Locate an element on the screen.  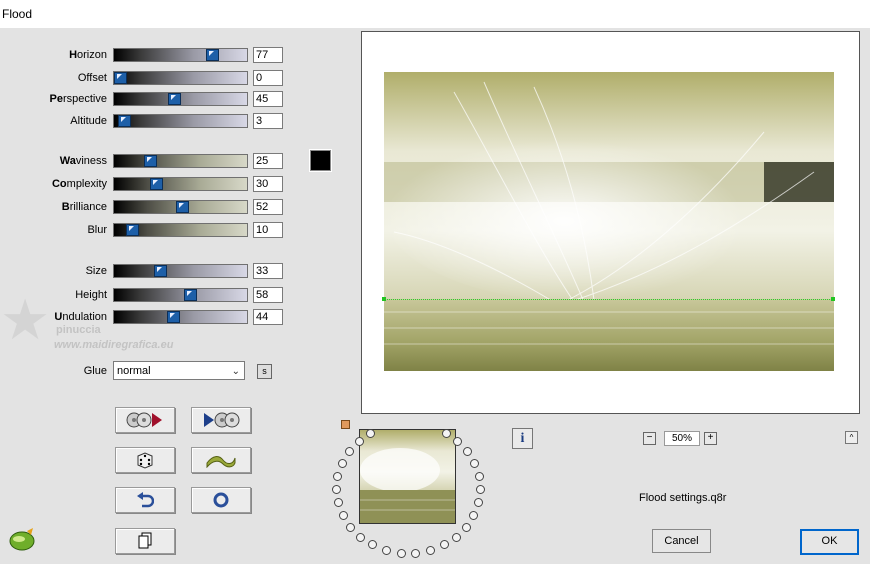
settings-filename: Flood settings.q8r is located at coordinates (683, 498).